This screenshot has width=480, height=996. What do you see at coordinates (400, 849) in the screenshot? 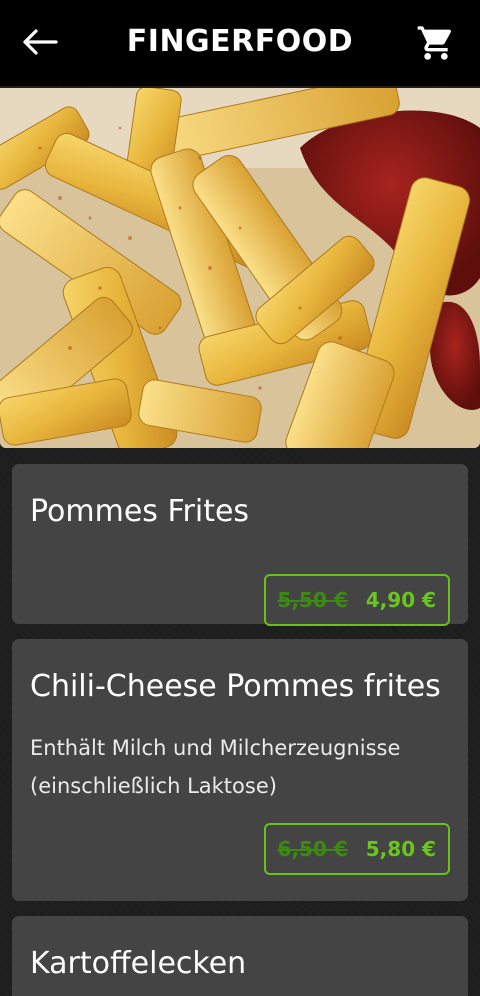
I see `new-price: 5,80 €` at bounding box center [400, 849].